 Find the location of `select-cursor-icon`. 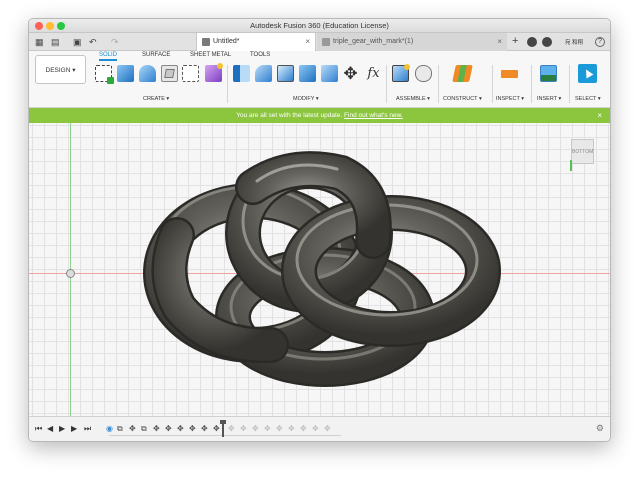

select-cursor-icon is located at coordinates (587, 73).